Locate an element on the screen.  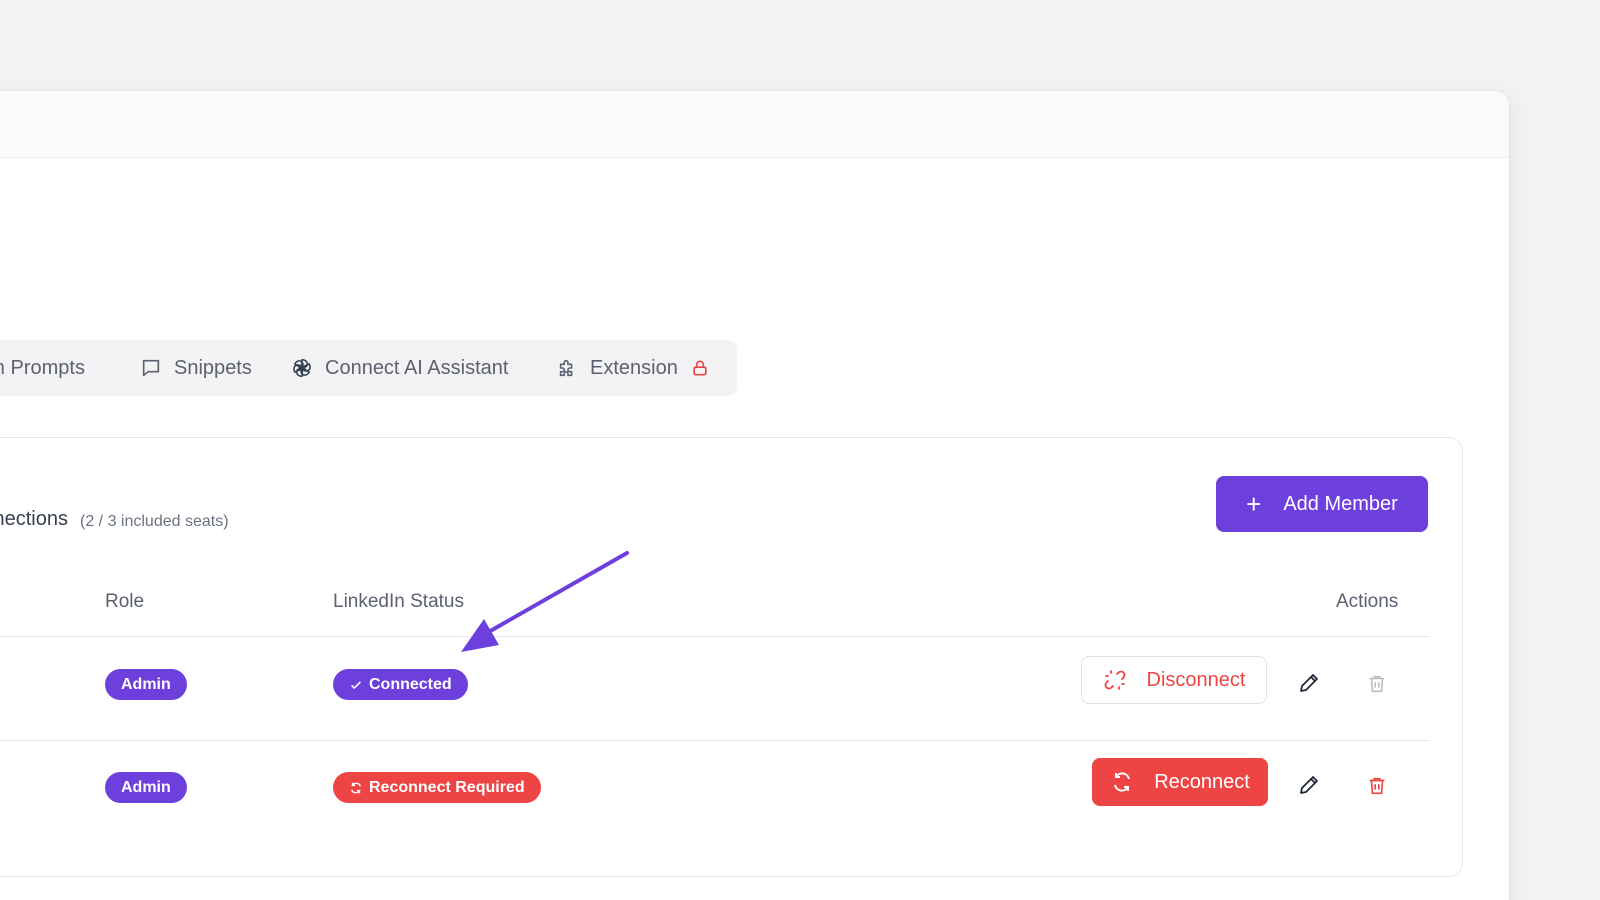
add-member-button: + Add Member is located at coordinates (1322, 504).